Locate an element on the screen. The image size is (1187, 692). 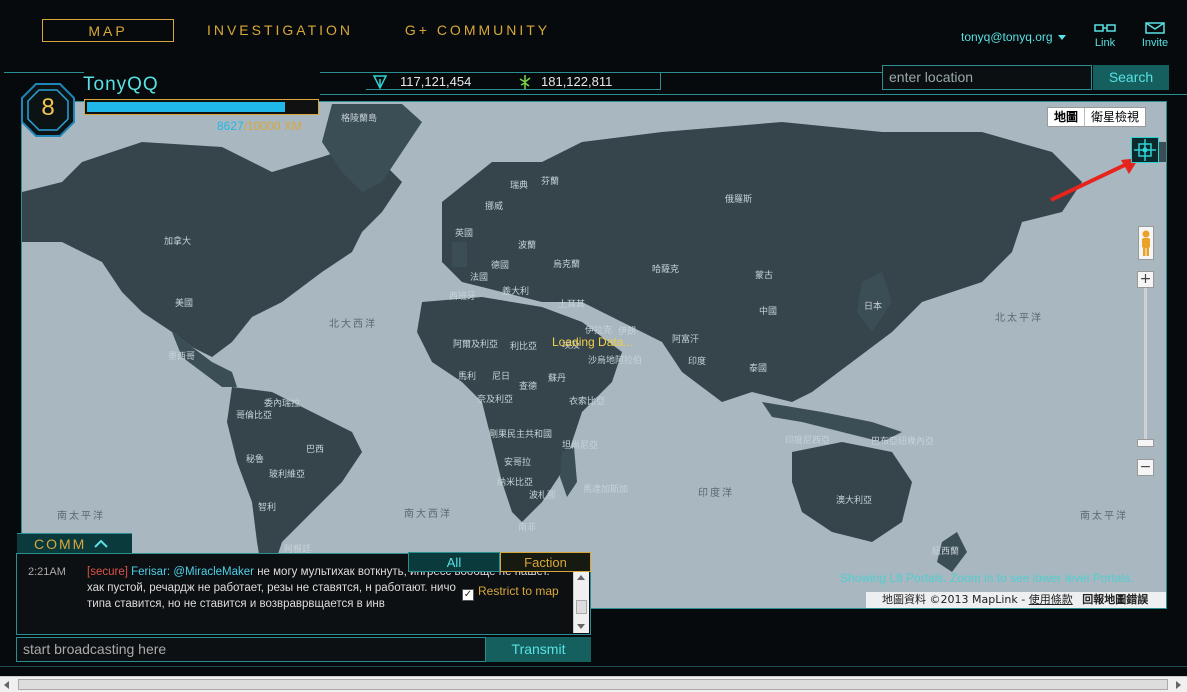
map-label: 玻利維亞 is located at coordinates (287, 475).